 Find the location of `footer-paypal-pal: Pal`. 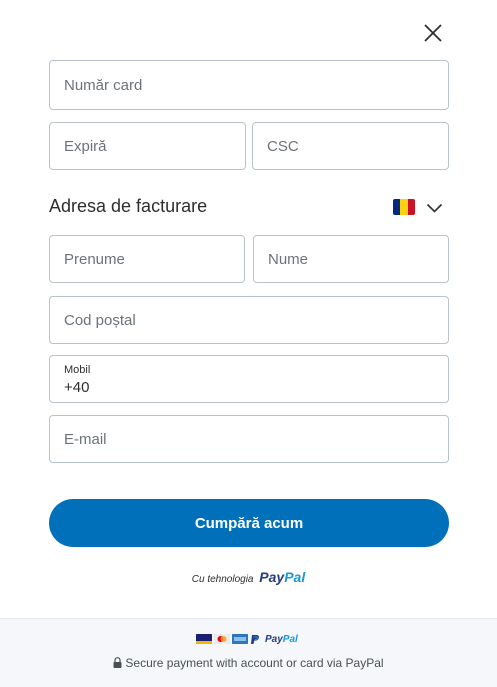

footer-paypal-pal: Pal is located at coordinates (290, 639).